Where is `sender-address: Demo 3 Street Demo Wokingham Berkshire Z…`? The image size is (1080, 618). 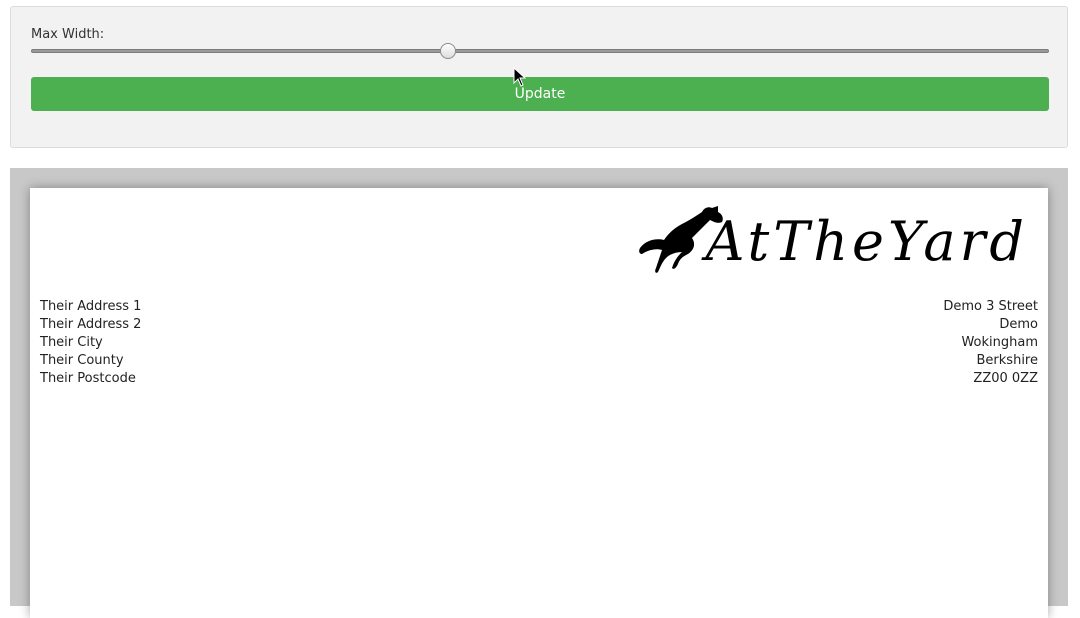
sender-address: Demo 3 Street Demo Wokingham Berkshire Z… is located at coordinates (990, 343).